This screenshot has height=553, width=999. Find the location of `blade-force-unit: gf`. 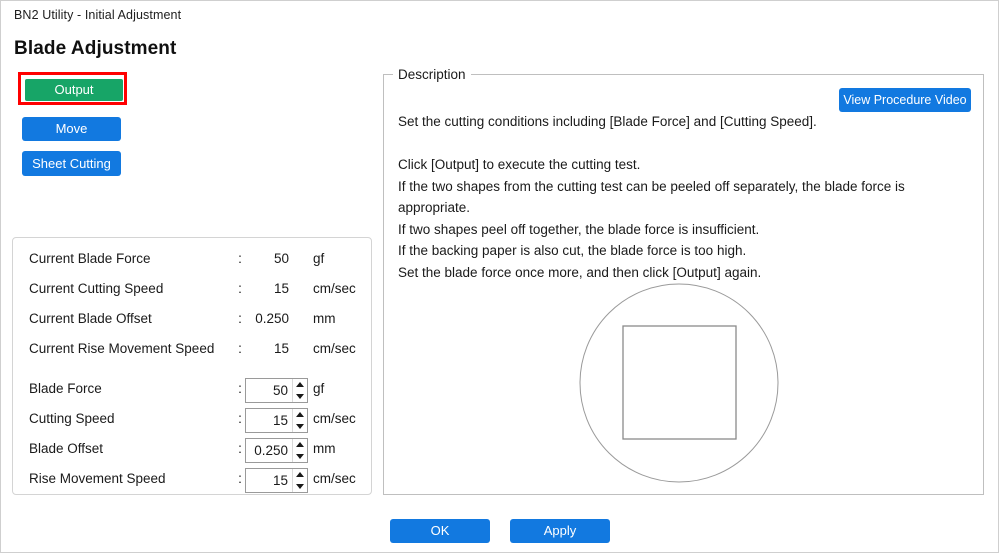

blade-force-unit: gf is located at coordinates (319, 388).